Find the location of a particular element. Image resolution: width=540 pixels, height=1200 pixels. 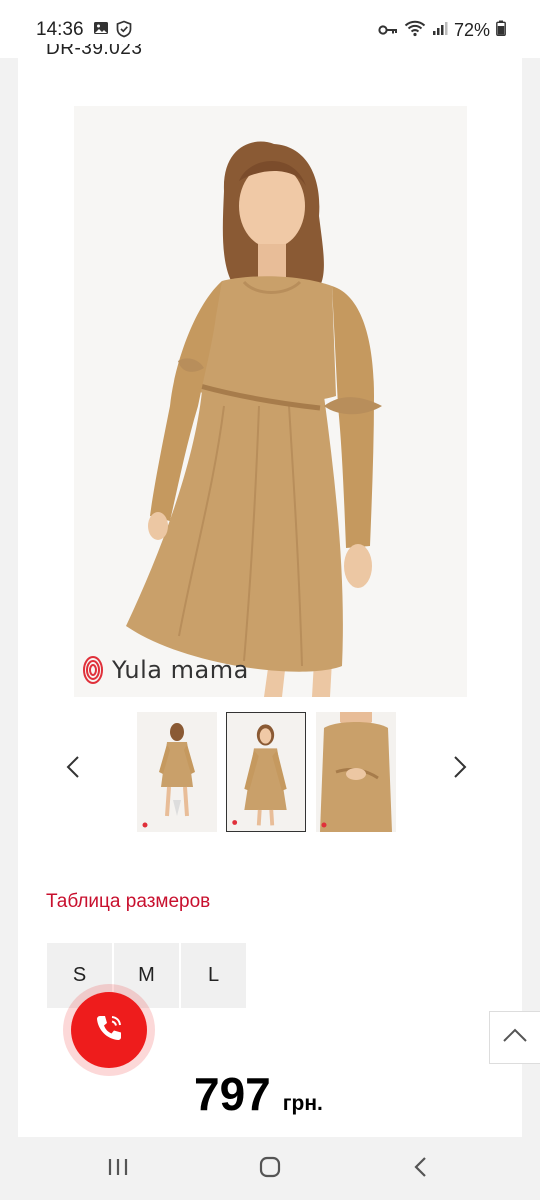

chevron-right-icon is located at coordinates (460, 769).